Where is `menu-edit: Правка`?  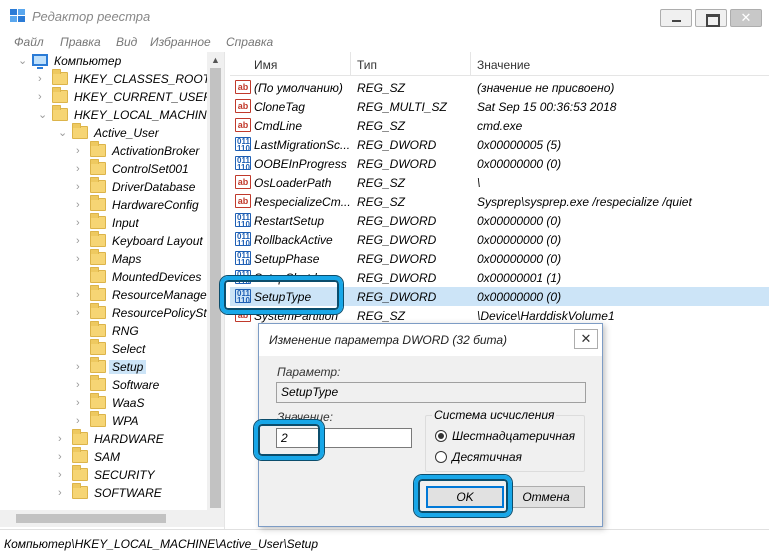 menu-edit: Правка is located at coordinates (80, 42).